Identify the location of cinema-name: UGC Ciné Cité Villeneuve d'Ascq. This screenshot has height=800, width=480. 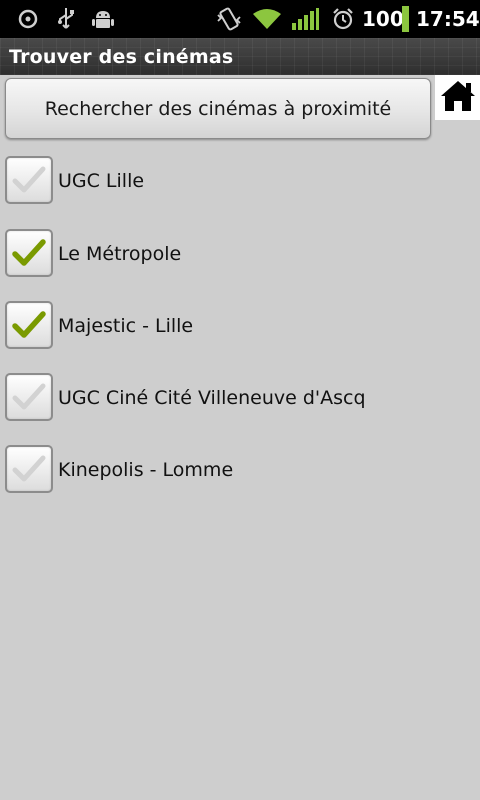
(212, 398).